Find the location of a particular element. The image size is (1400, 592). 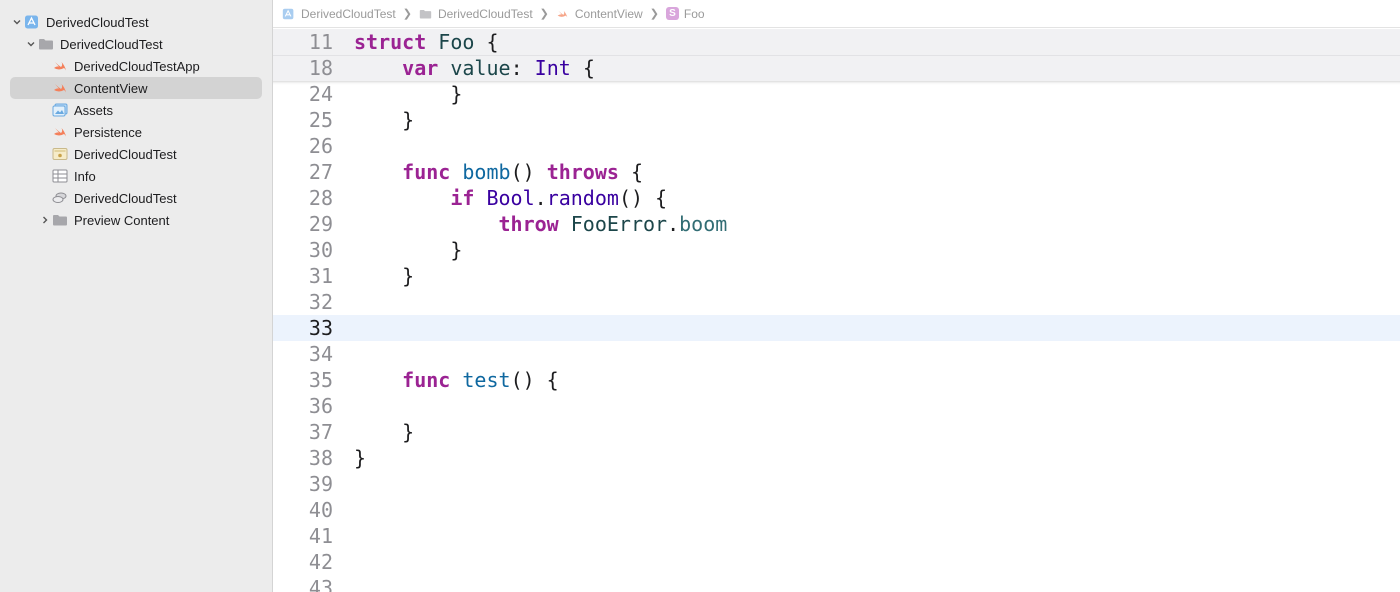

code-line: 29 throw FooError.boom is located at coordinates (836, 224).